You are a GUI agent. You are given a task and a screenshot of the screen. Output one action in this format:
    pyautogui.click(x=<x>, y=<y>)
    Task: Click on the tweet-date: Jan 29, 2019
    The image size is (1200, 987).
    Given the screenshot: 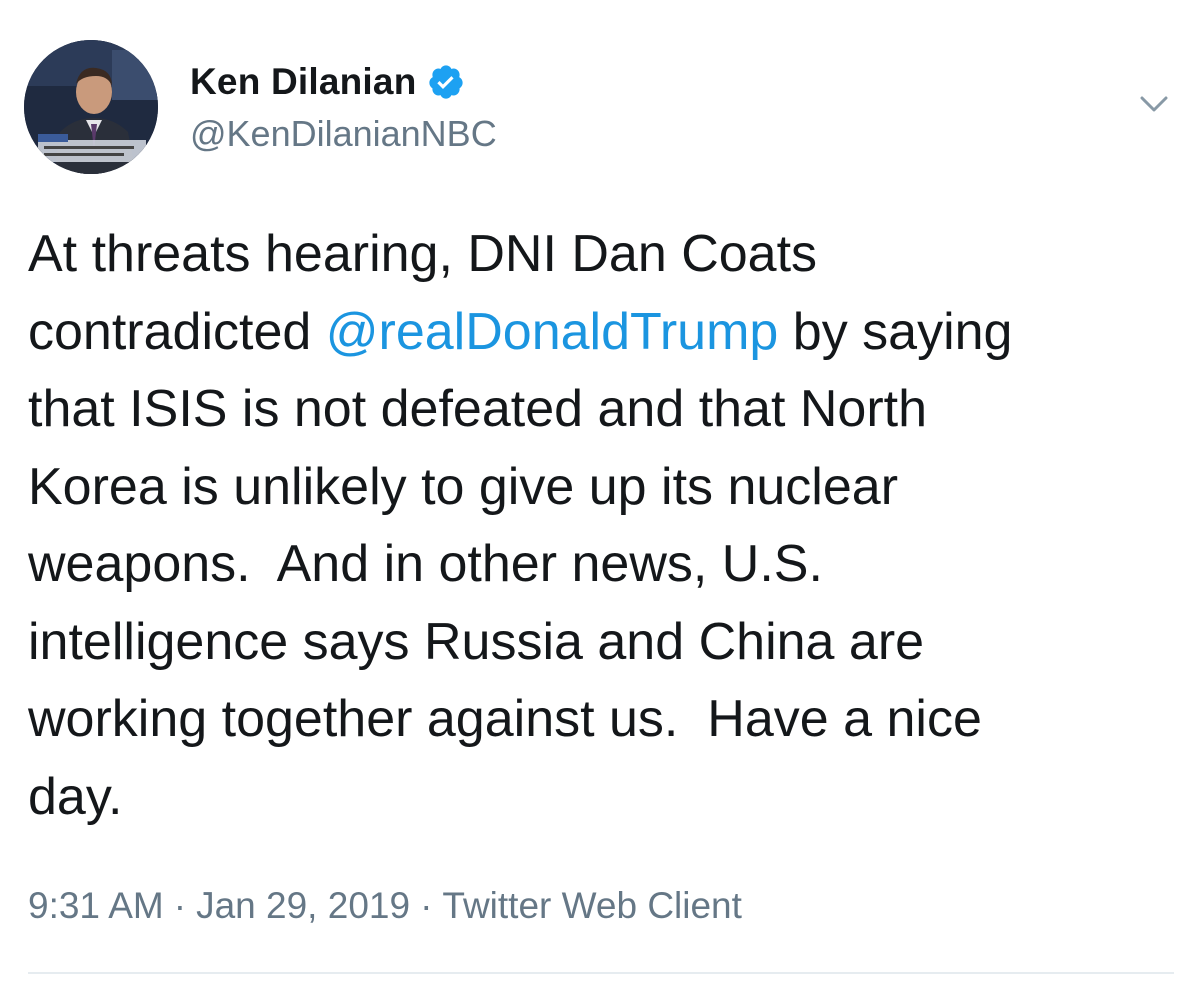 What is the action you would take?
    pyautogui.click(x=303, y=905)
    